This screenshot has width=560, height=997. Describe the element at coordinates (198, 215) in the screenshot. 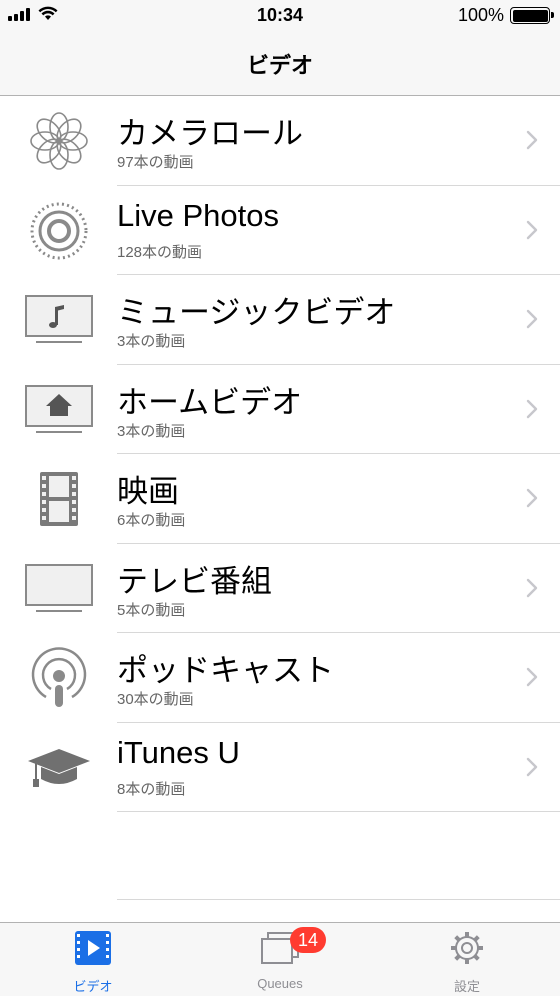

I see `row-title: Live Photos` at that location.